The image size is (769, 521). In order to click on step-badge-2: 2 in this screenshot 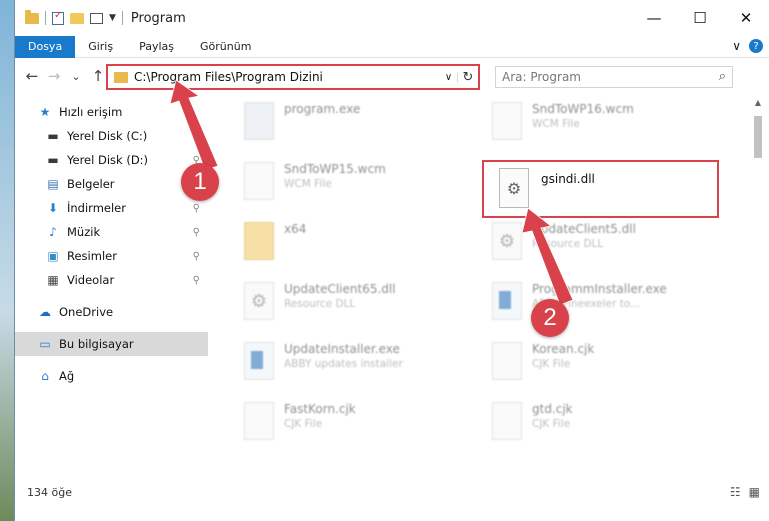, I will do `click(550, 318)`.